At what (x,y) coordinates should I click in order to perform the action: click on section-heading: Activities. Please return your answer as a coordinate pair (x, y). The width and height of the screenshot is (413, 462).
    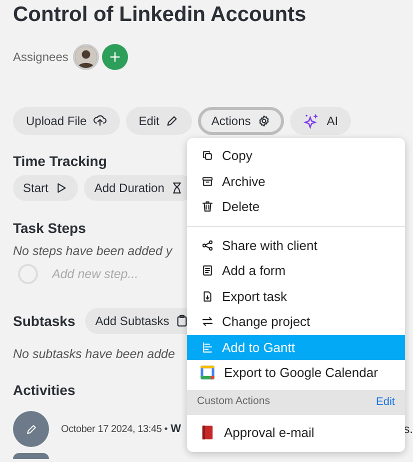
    Looking at the image, I should click on (44, 390).